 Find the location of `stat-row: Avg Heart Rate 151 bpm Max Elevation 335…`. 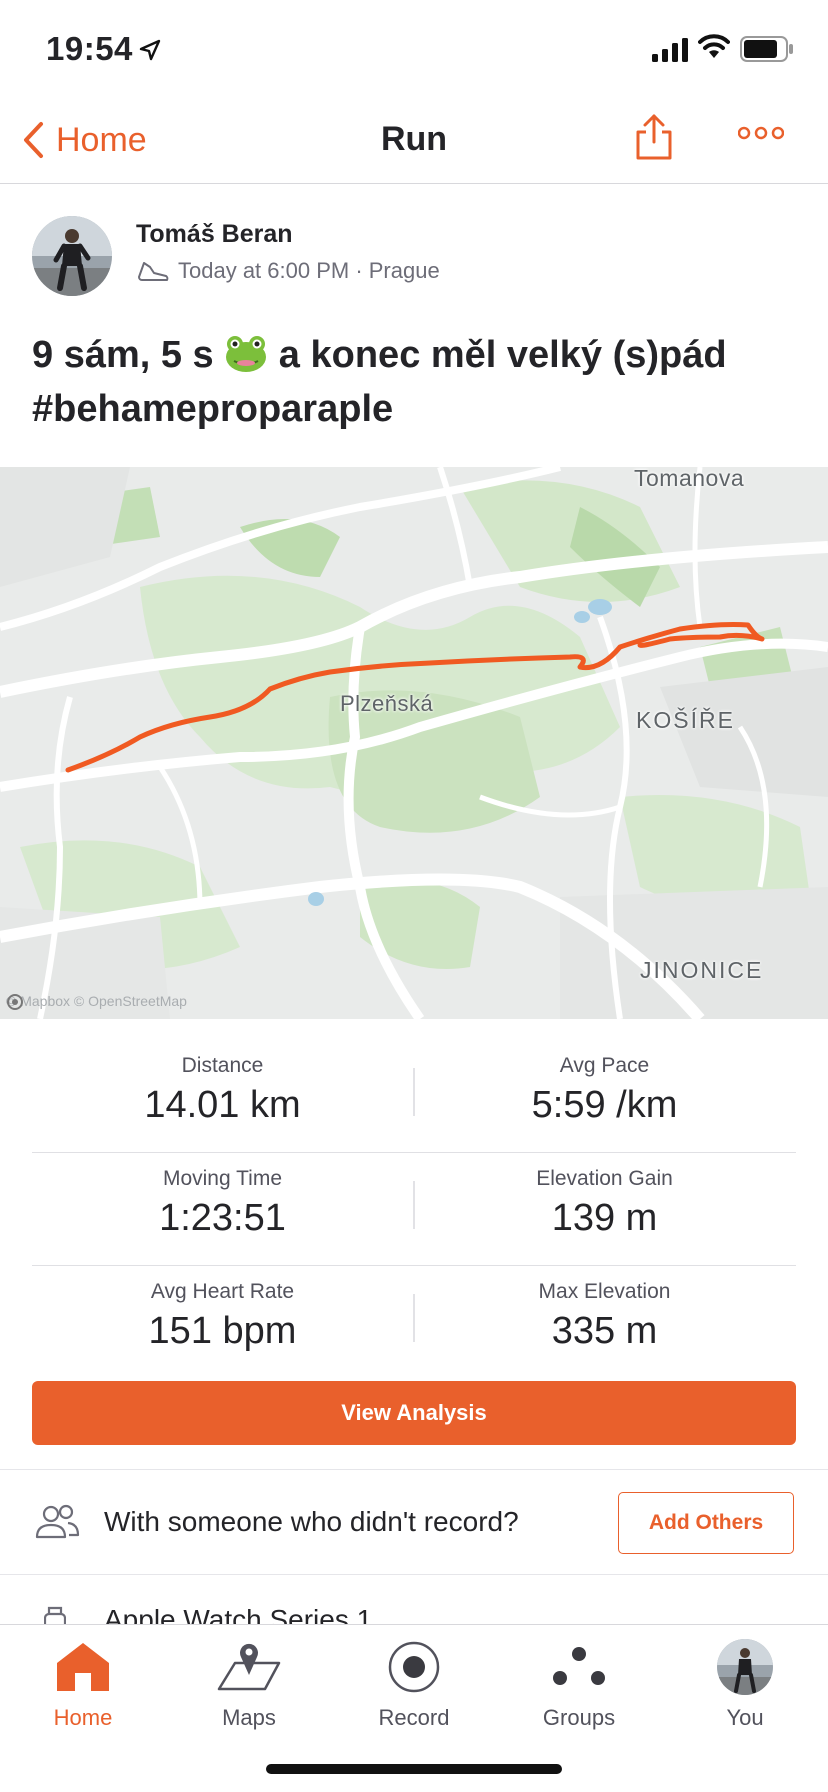

stat-row: Avg Heart Rate 151 bpm Max Elevation 335… is located at coordinates (414, 1322).